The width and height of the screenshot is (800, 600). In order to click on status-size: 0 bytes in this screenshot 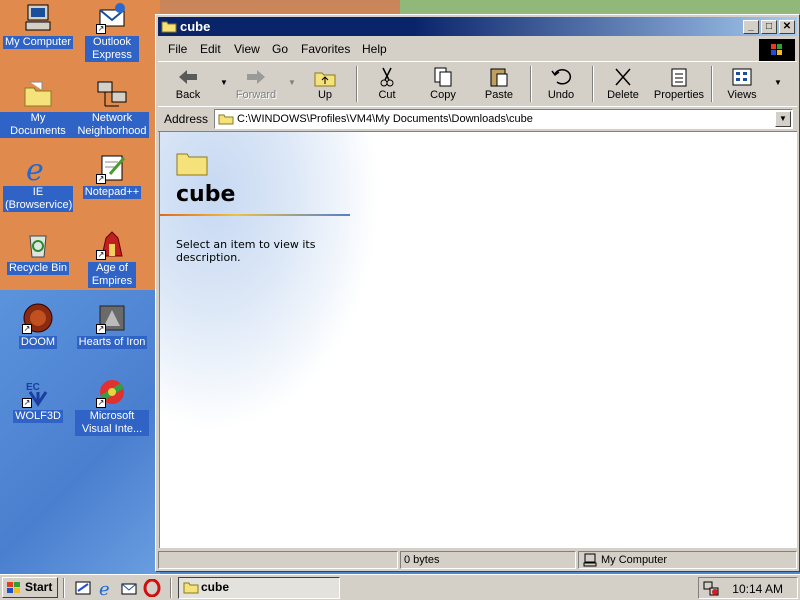, I will do `click(488, 560)`.